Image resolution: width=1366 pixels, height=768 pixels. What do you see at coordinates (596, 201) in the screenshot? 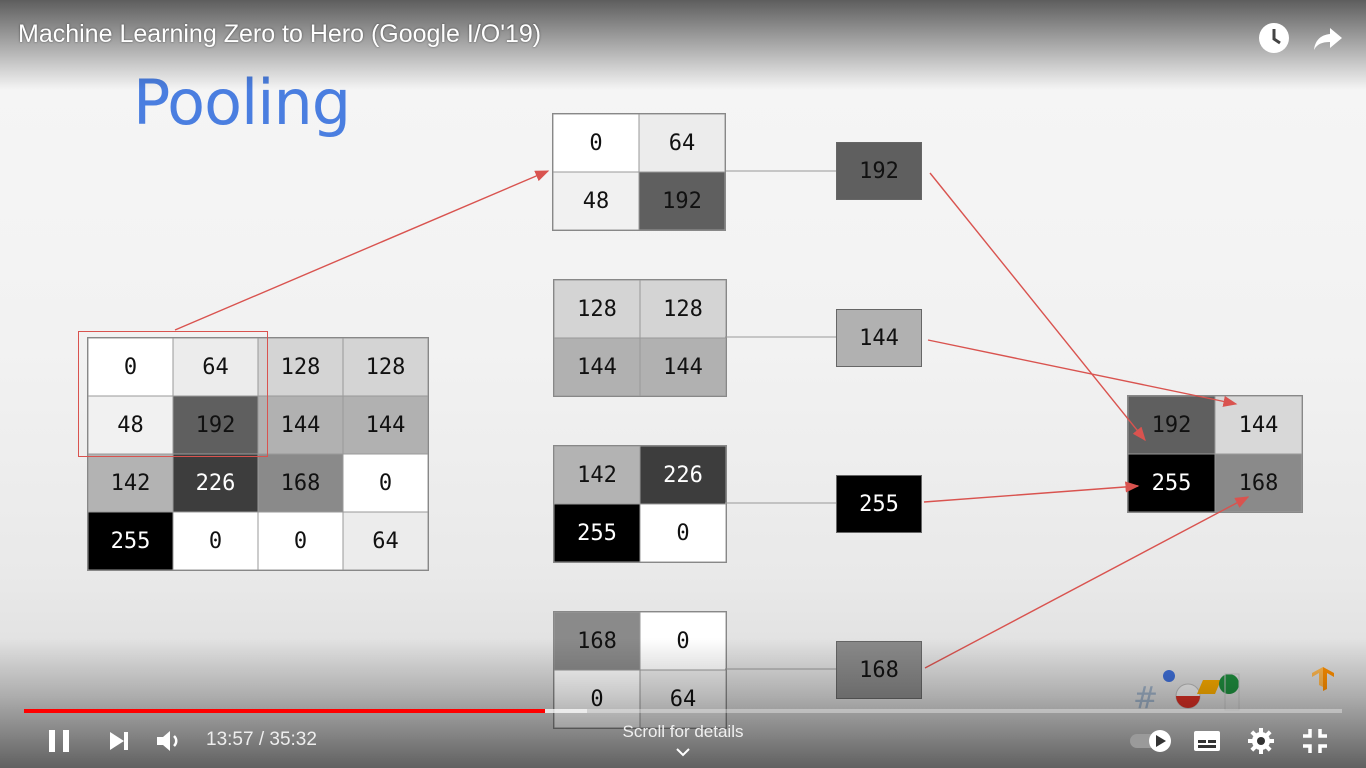
I see `block-cell: 48` at bounding box center [596, 201].